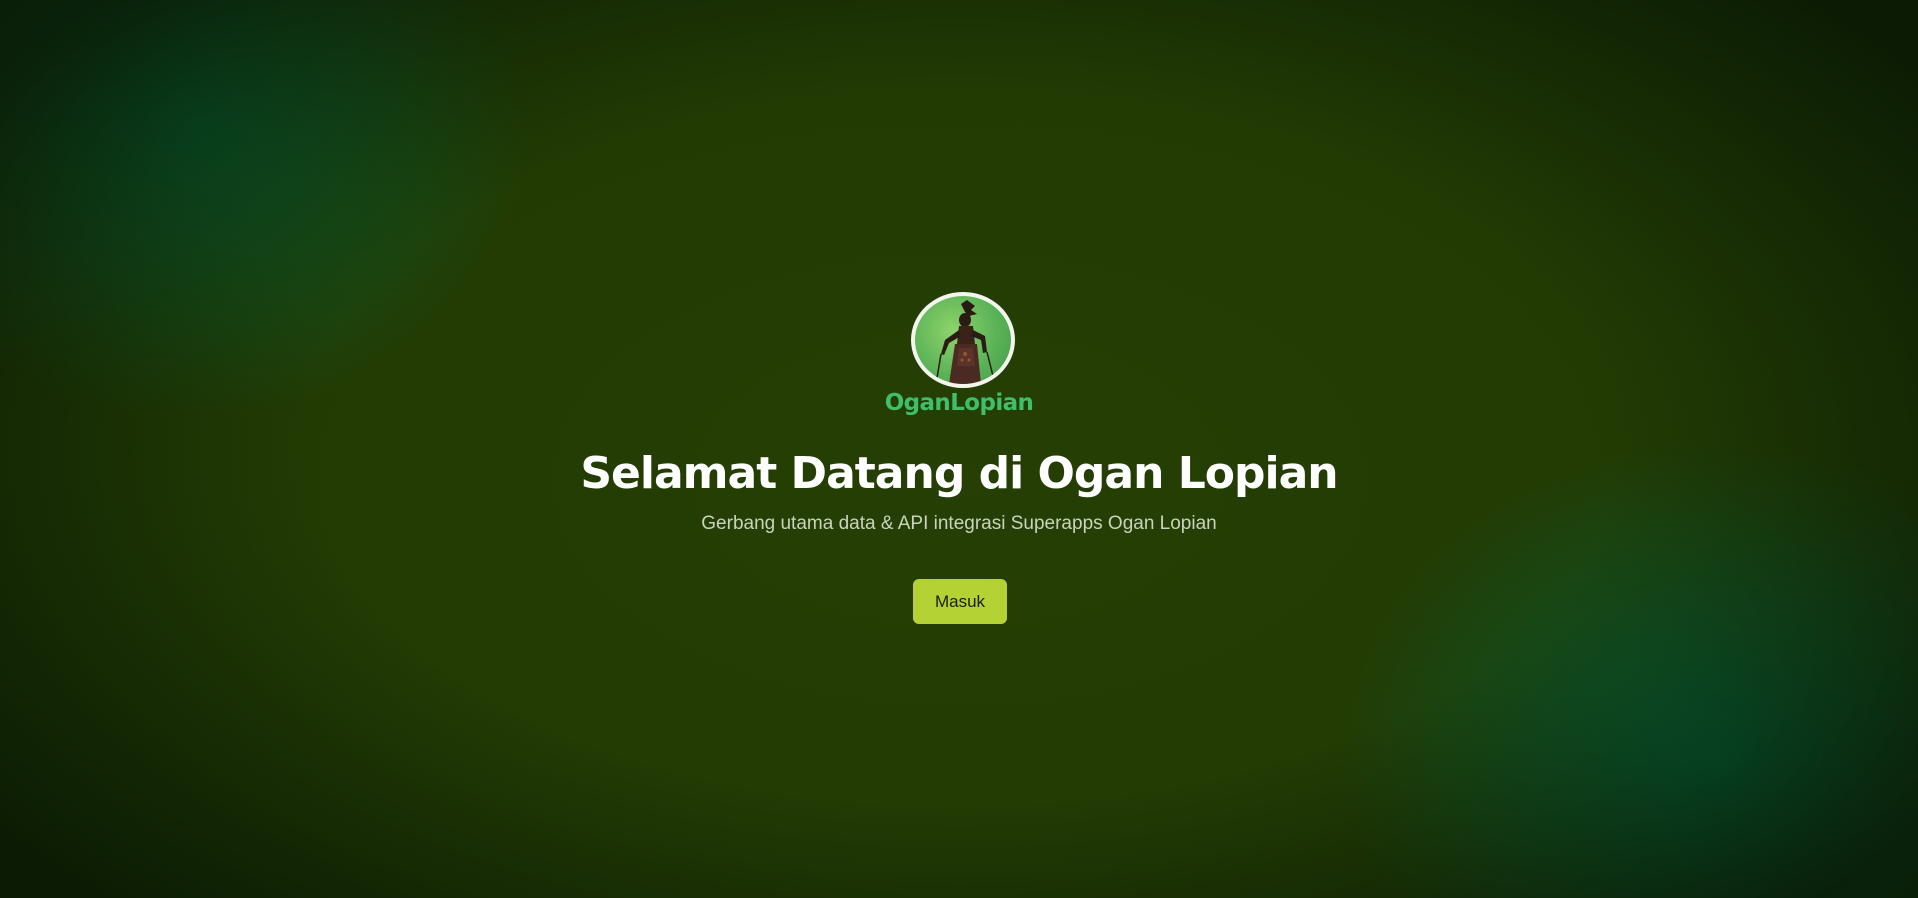 Image resolution: width=1918 pixels, height=898 pixels. What do you see at coordinates (960, 601) in the screenshot?
I see `login-button: Masuk` at bounding box center [960, 601].